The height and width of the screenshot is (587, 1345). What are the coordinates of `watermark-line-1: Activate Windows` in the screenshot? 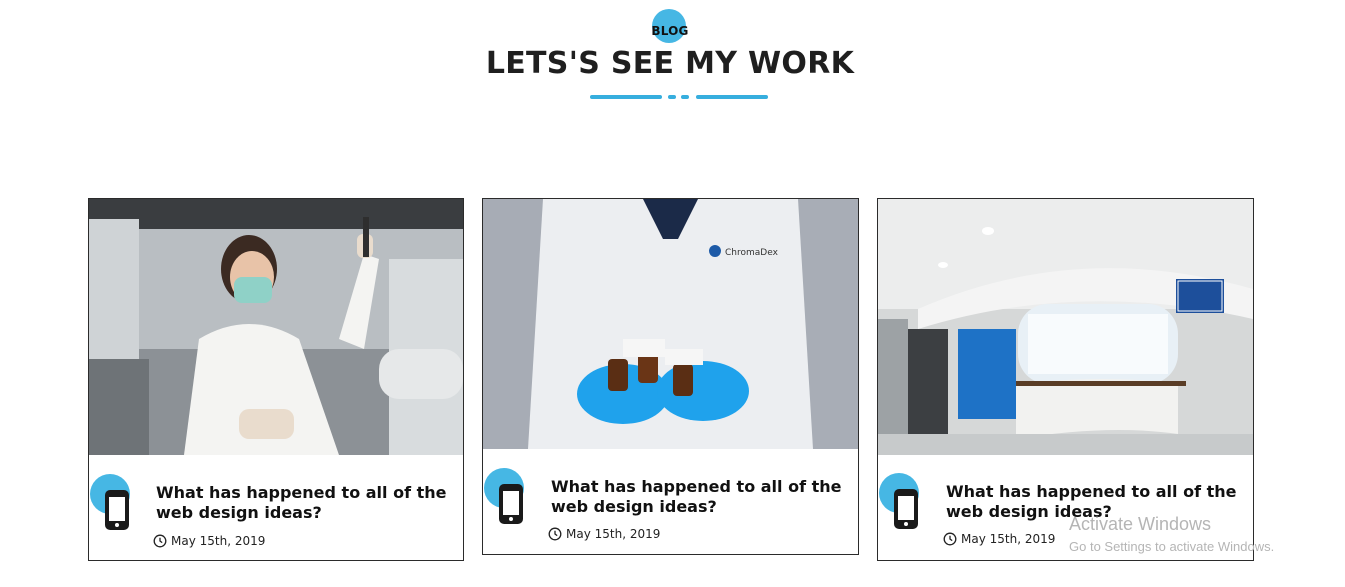 It's located at (1140, 524).